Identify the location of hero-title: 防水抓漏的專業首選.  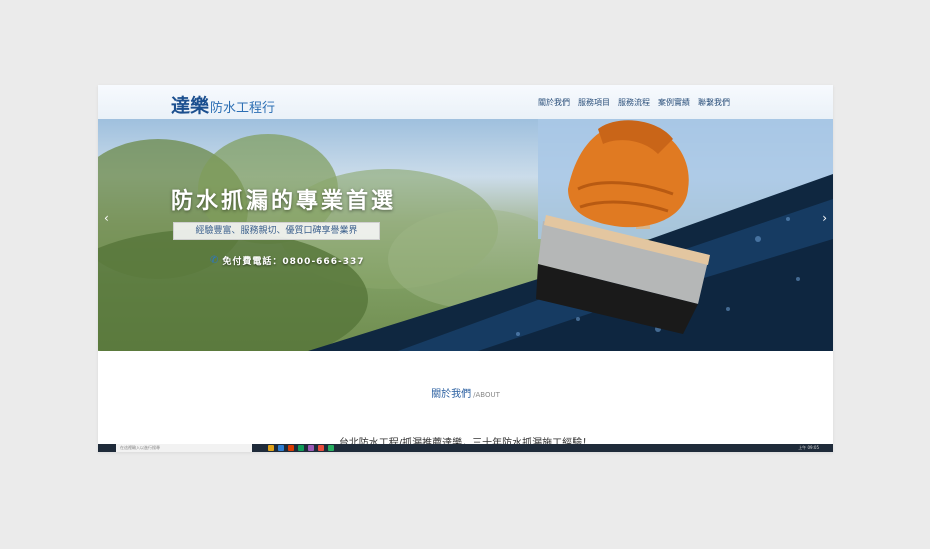
(284, 201).